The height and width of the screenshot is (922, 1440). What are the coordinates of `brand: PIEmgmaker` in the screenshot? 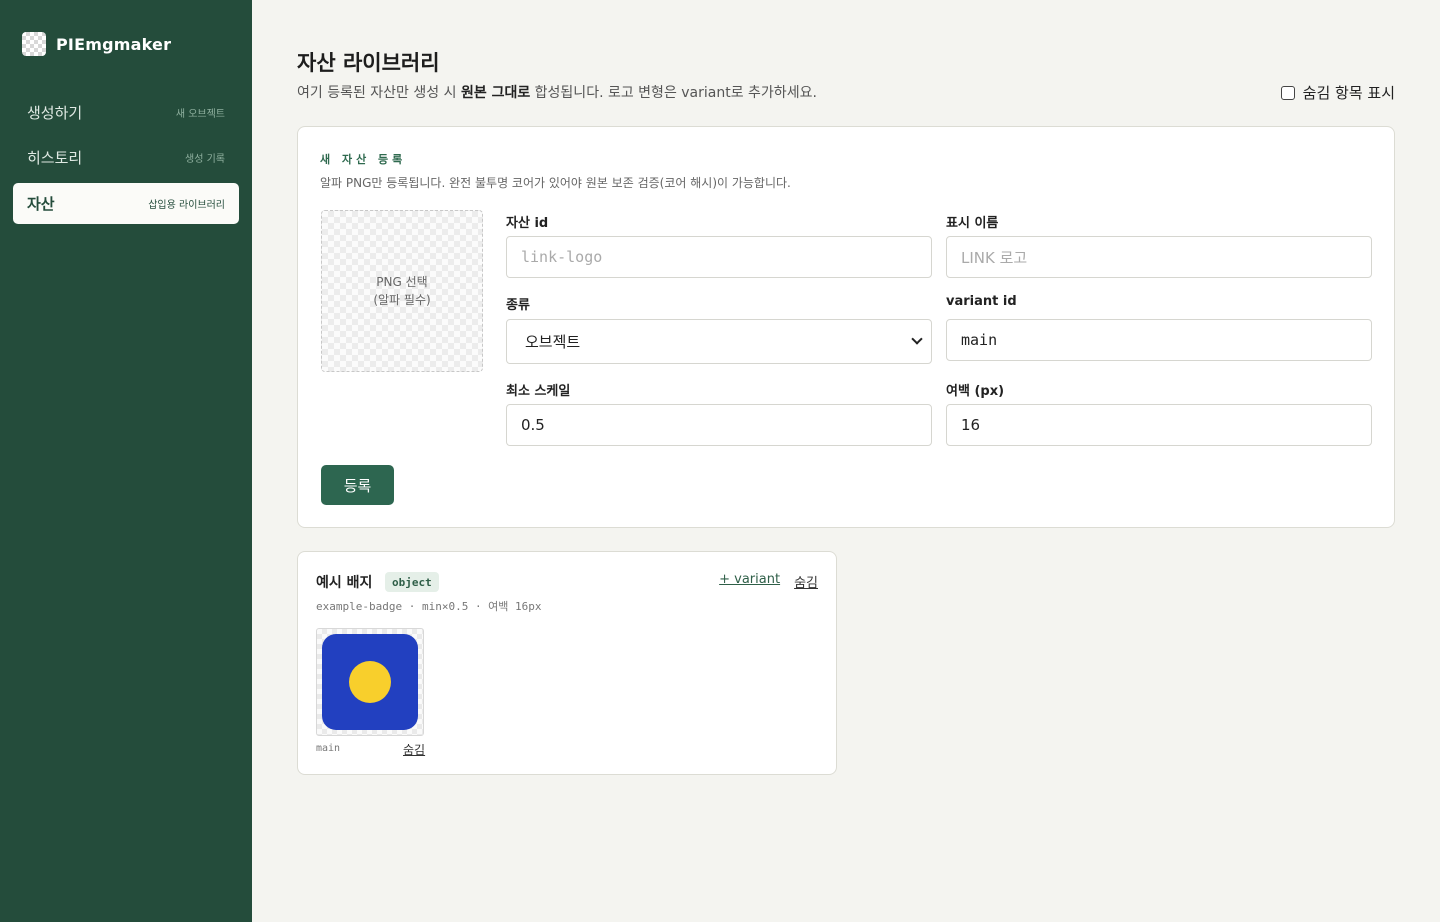 It's located at (96, 44).